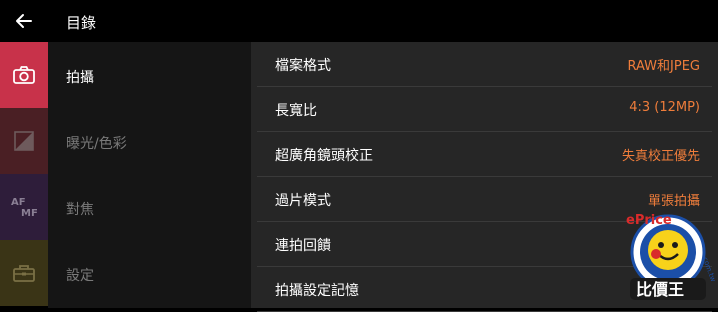 This screenshot has width=718, height=312. I want to click on eprice-watermark-logo: ePrice .com.tw 比價王, so click(664, 254).